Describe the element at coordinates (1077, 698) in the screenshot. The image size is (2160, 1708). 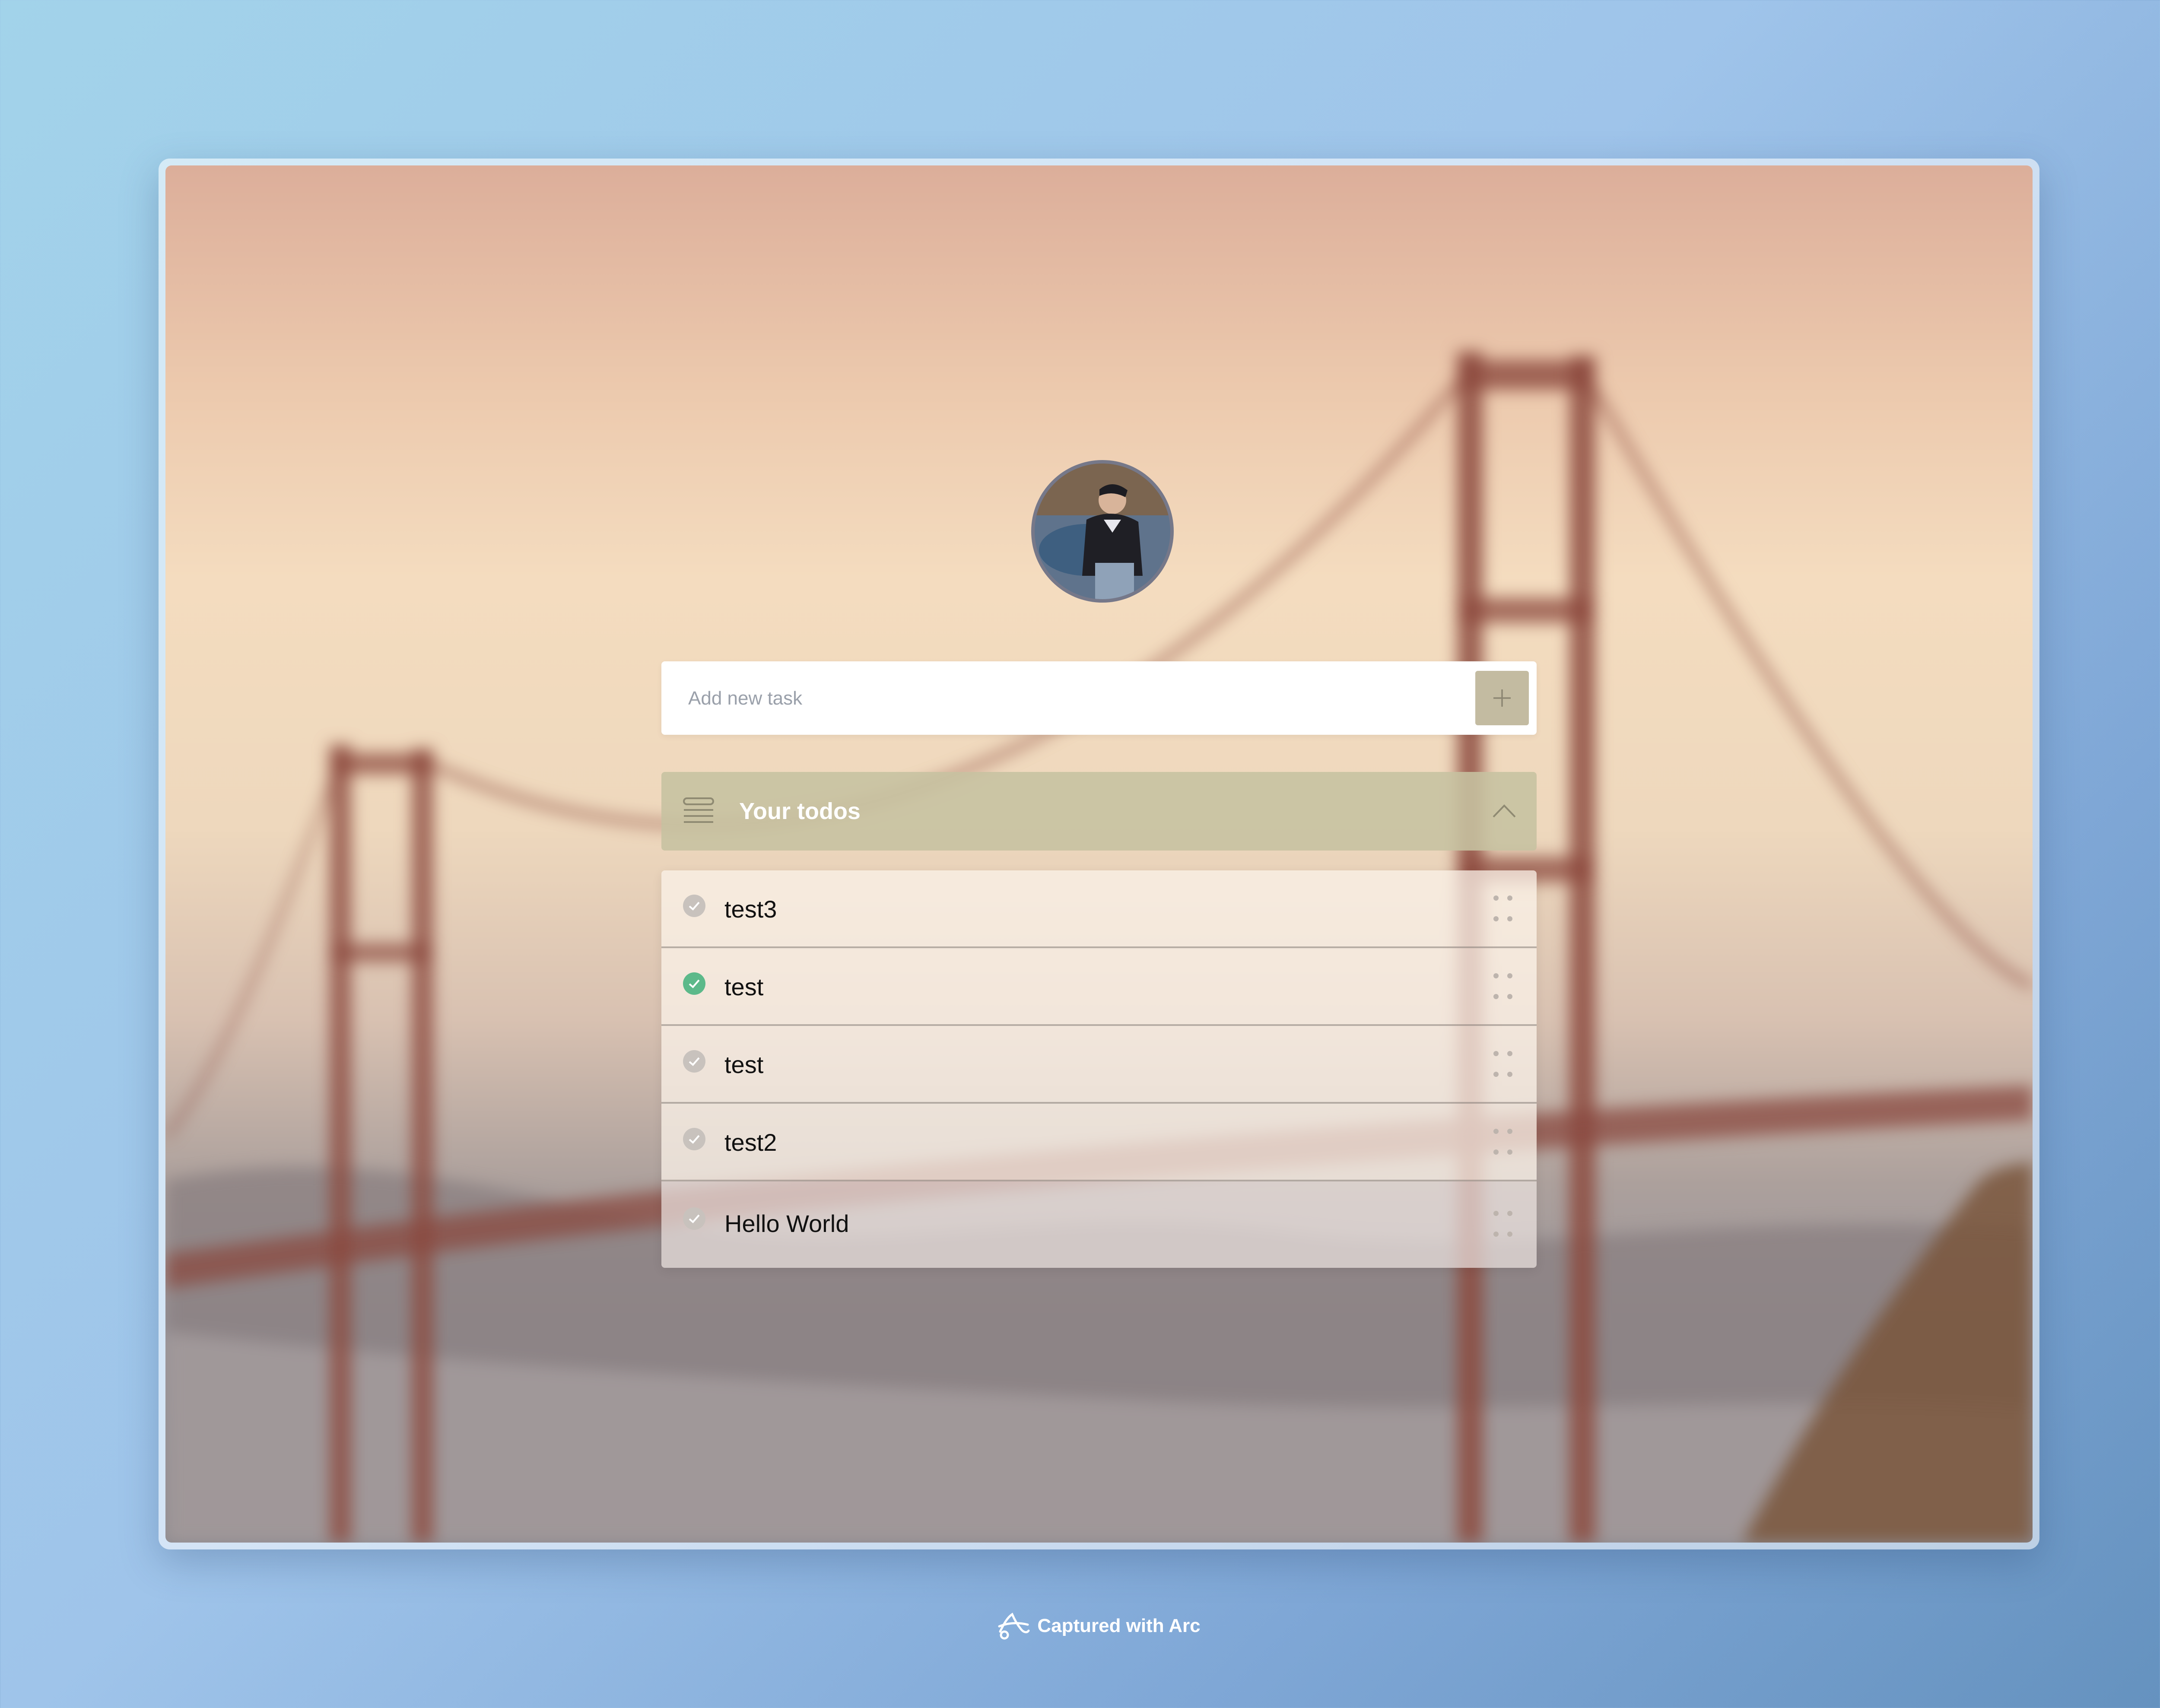
I see `add-task-input` at that location.